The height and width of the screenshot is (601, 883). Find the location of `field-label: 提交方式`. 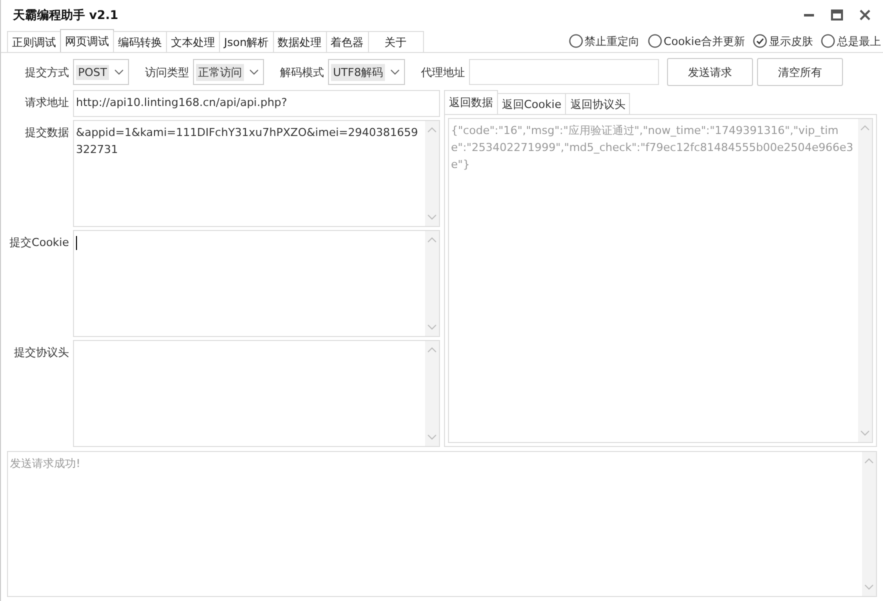

field-label: 提交方式 is located at coordinates (47, 72).